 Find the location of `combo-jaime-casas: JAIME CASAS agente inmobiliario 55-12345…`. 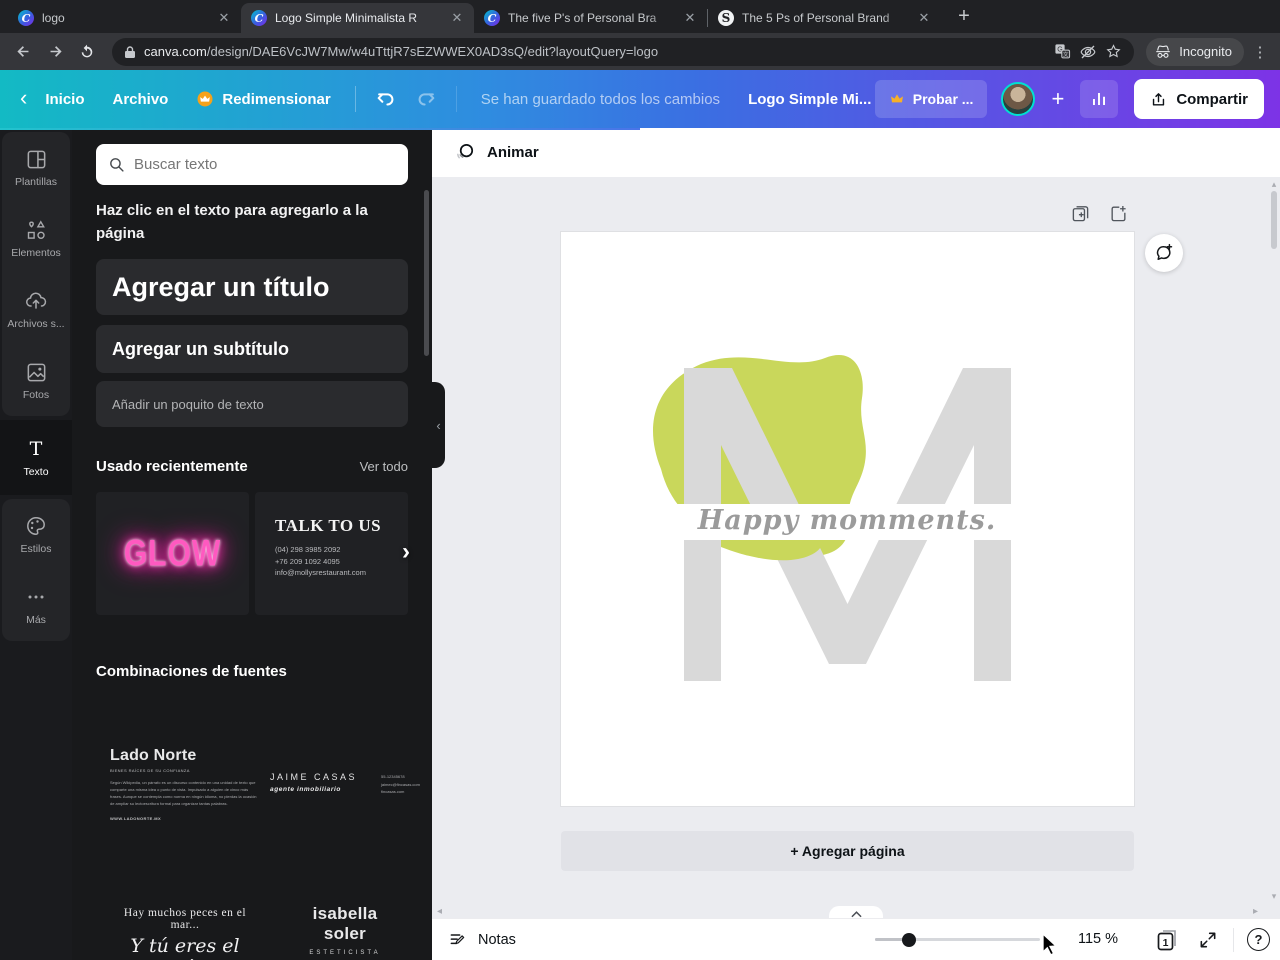

combo-jaime-casas: JAIME CASAS agente inmobiliario 55-12345… is located at coordinates (345, 784).